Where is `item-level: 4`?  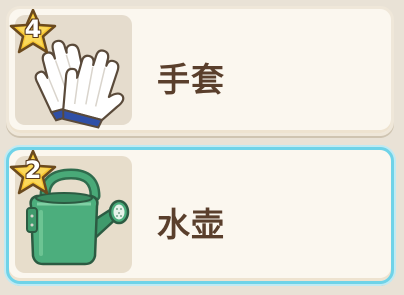 item-level: 4 is located at coordinates (33, 29).